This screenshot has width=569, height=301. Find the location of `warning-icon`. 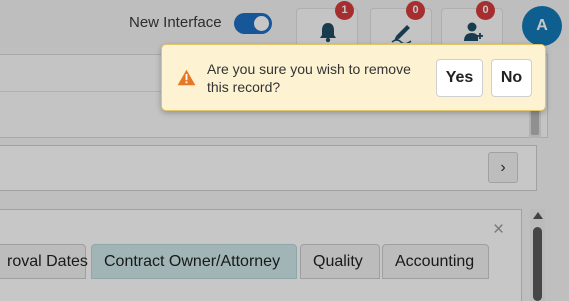

warning-icon is located at coordinates (186, 77).